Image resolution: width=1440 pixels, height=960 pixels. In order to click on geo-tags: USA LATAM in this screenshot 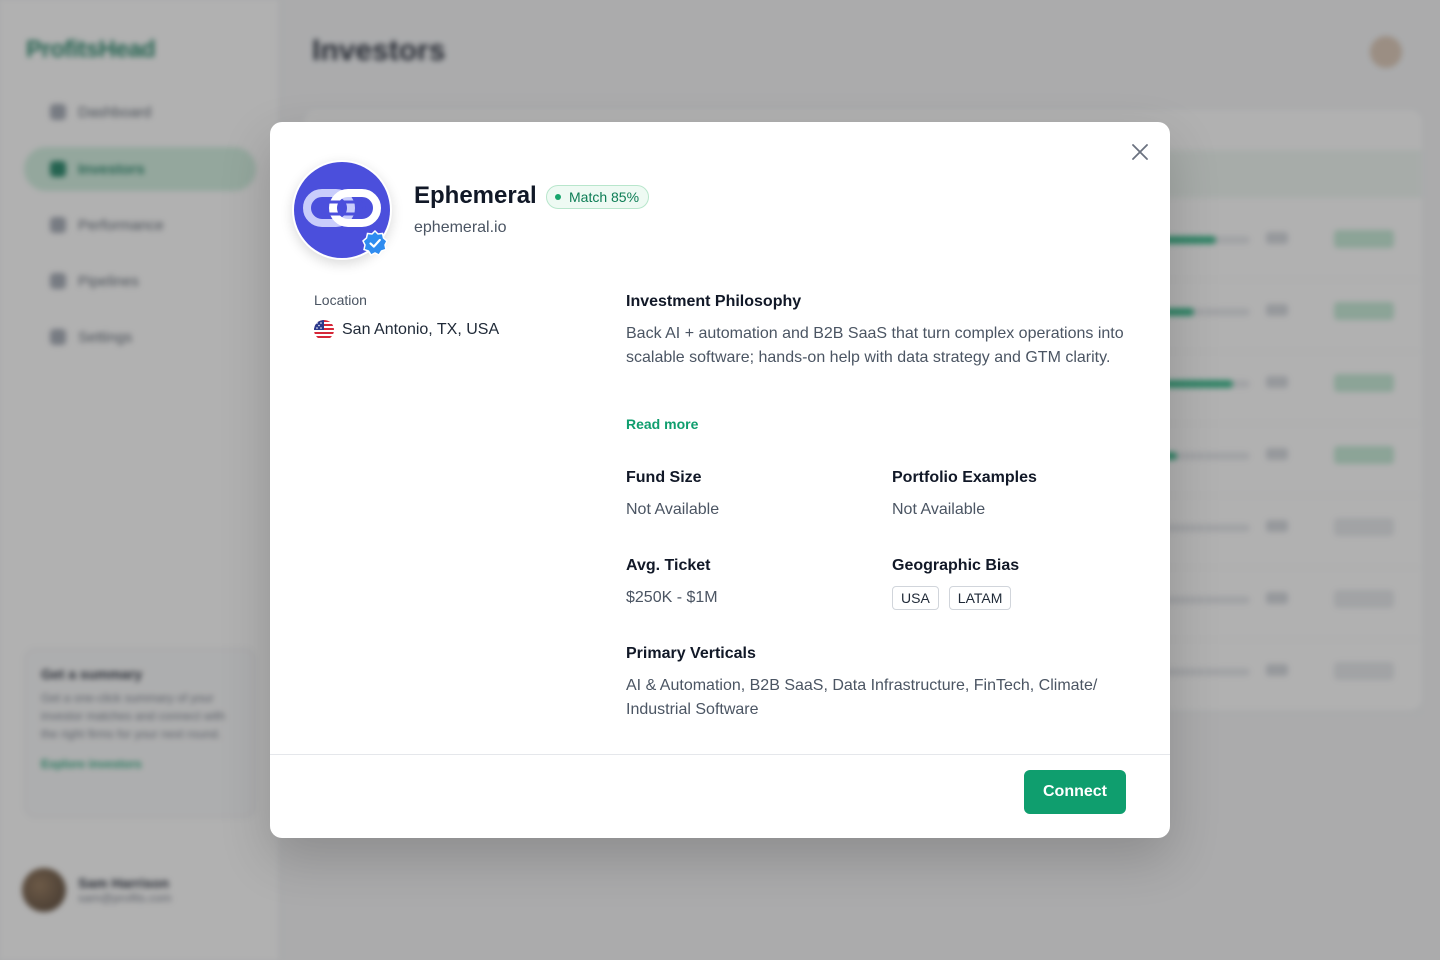, I will do `click(952, 598)`.